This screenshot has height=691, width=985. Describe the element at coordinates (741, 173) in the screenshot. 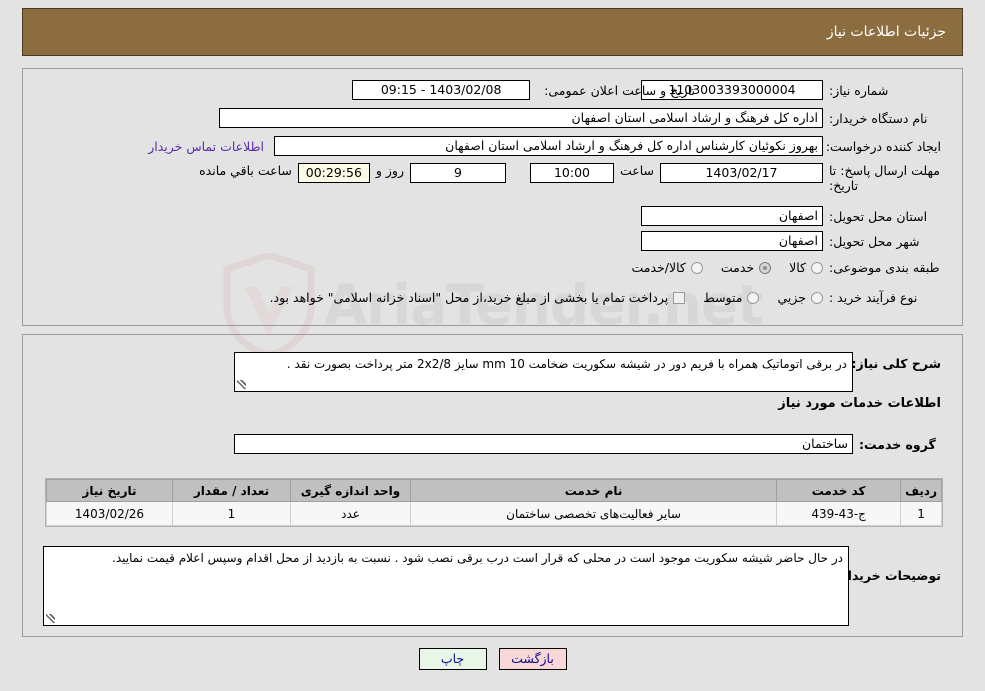

I see `deadline-date-value: 1403/02/17` at that location.